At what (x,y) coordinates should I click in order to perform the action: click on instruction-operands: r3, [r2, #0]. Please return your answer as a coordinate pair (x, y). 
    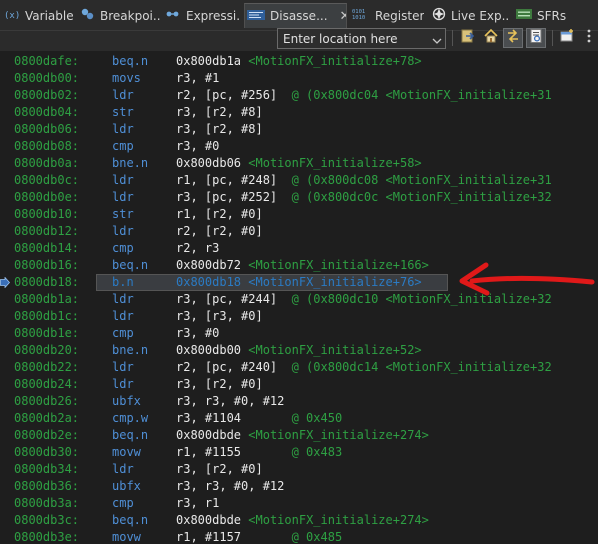
    Looking at the image, I should click on (219, 384).